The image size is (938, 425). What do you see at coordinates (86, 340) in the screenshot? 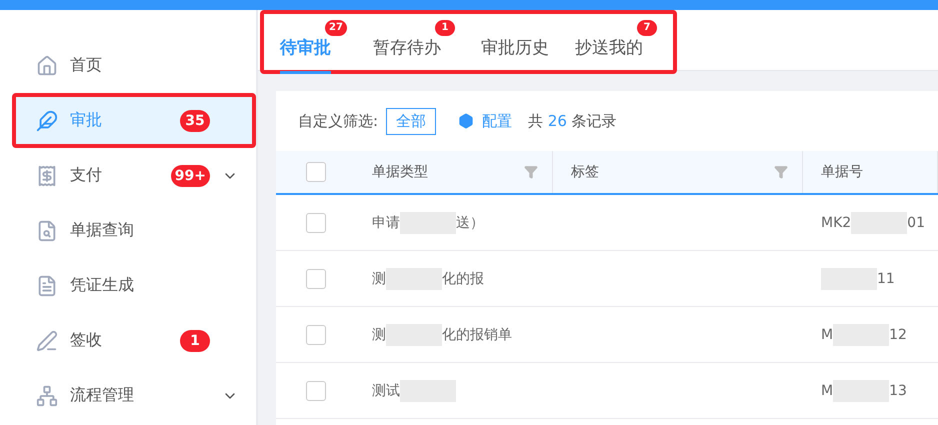
I see `sidebar-label: 签收` at bounding box center [86, 340].